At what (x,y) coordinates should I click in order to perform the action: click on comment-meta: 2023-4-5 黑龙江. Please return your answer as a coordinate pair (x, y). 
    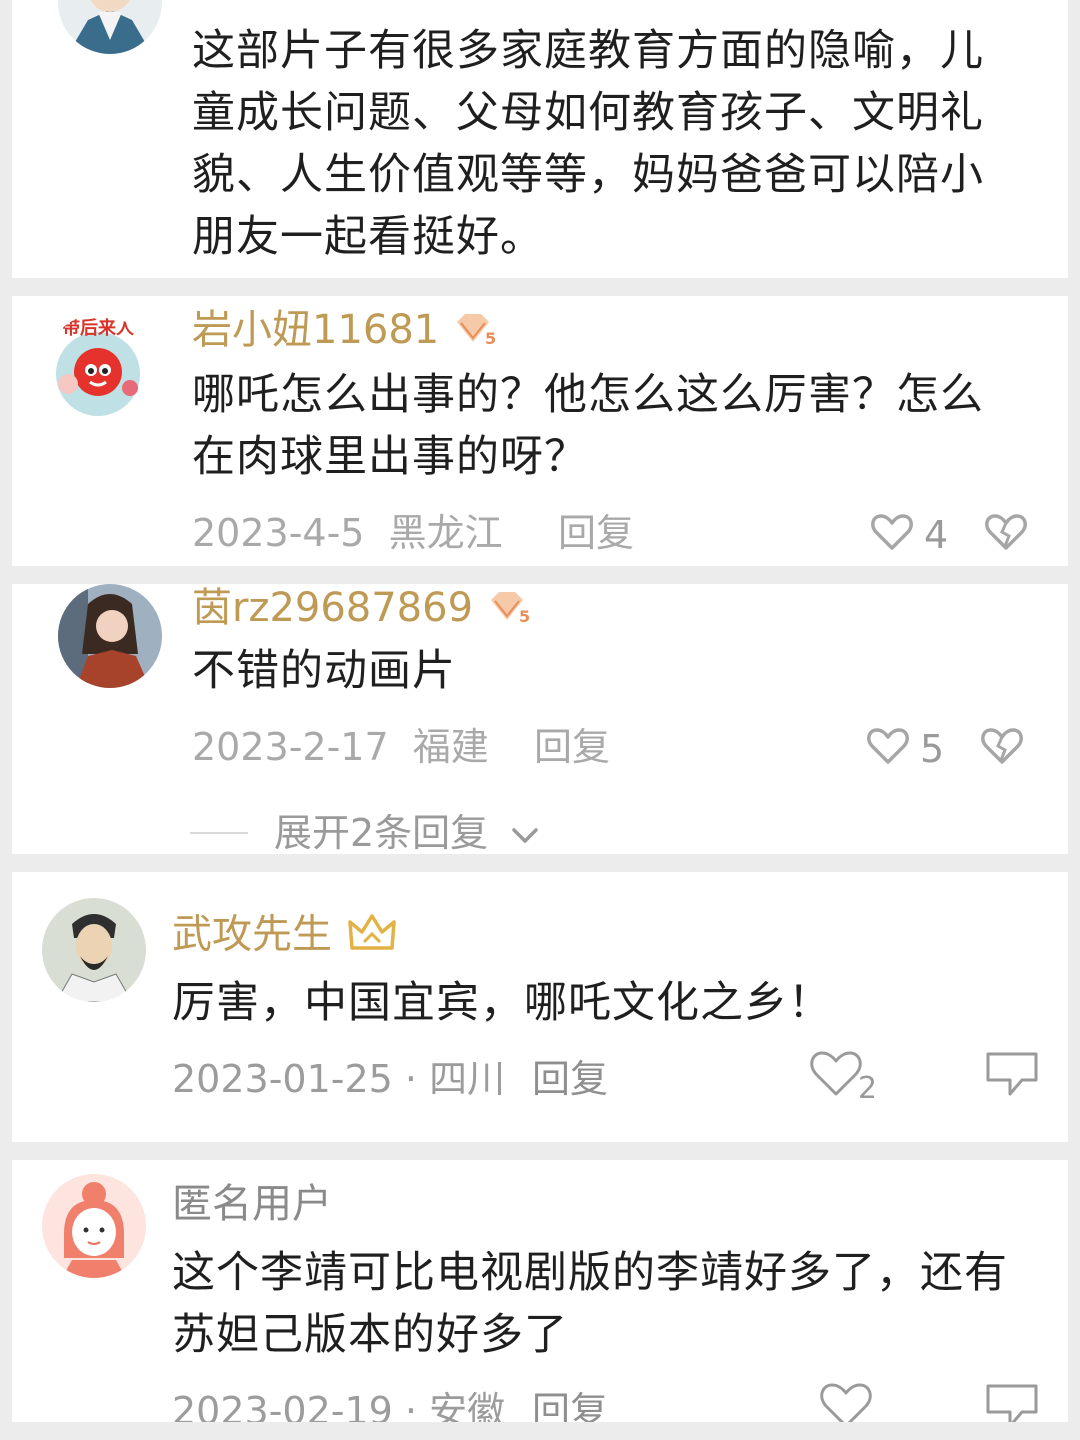
    Looking at the image, I should click on (347, 533).